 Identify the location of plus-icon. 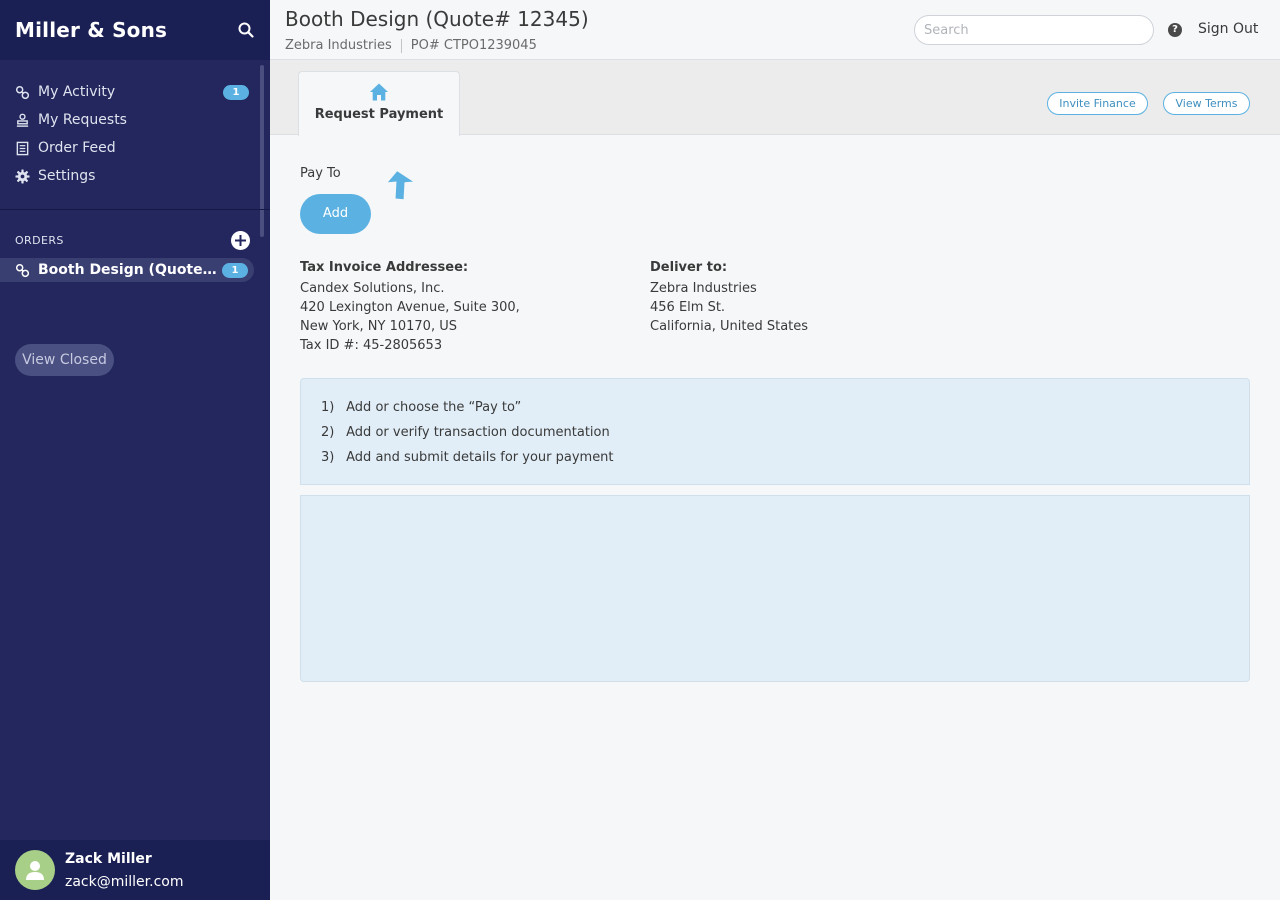
(240, 240).